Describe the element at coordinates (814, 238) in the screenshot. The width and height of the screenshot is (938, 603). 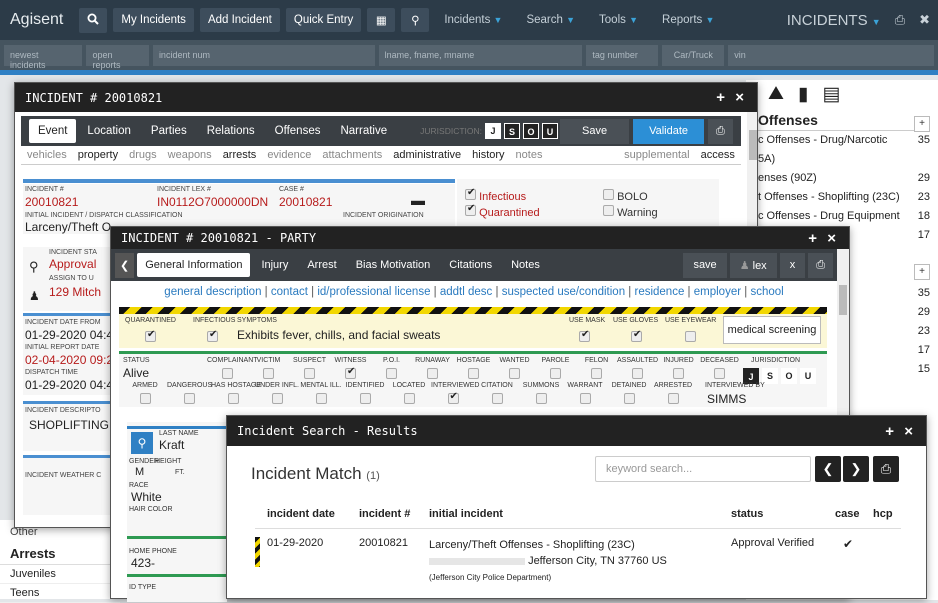
I see `maximize-icon: +` at that location.